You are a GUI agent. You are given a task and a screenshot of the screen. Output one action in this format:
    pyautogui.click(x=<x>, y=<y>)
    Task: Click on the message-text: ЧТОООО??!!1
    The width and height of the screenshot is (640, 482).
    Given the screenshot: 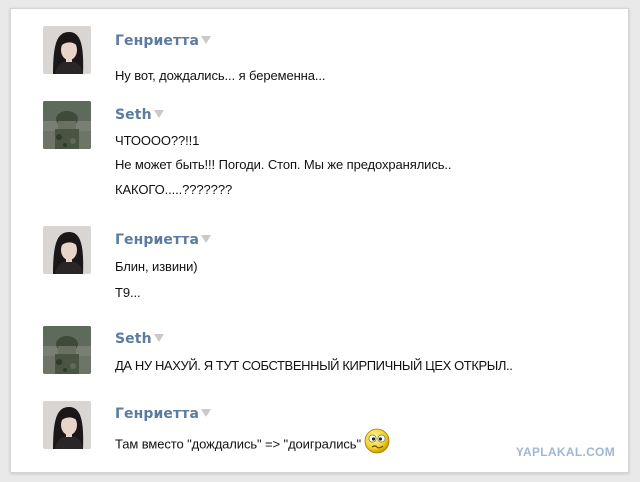 What is the action you would take?
    pyautogui.click(x=157, y=140)
    